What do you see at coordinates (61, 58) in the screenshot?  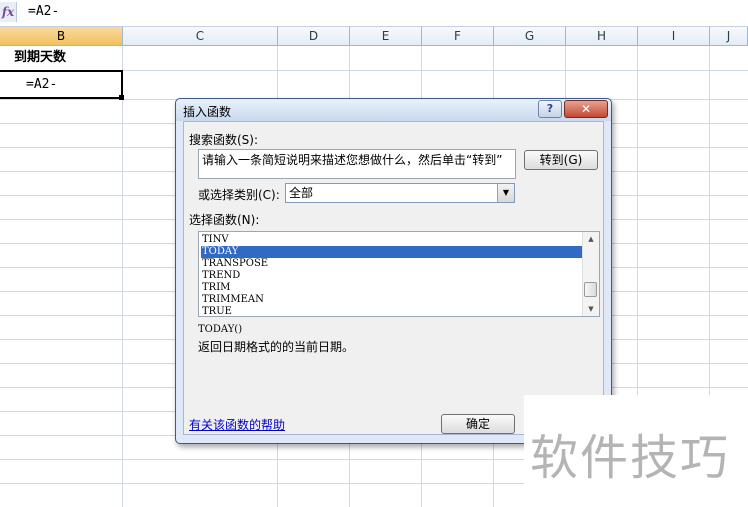 I see `cell-b1: 到期天数` at bounding box center [61, 58].